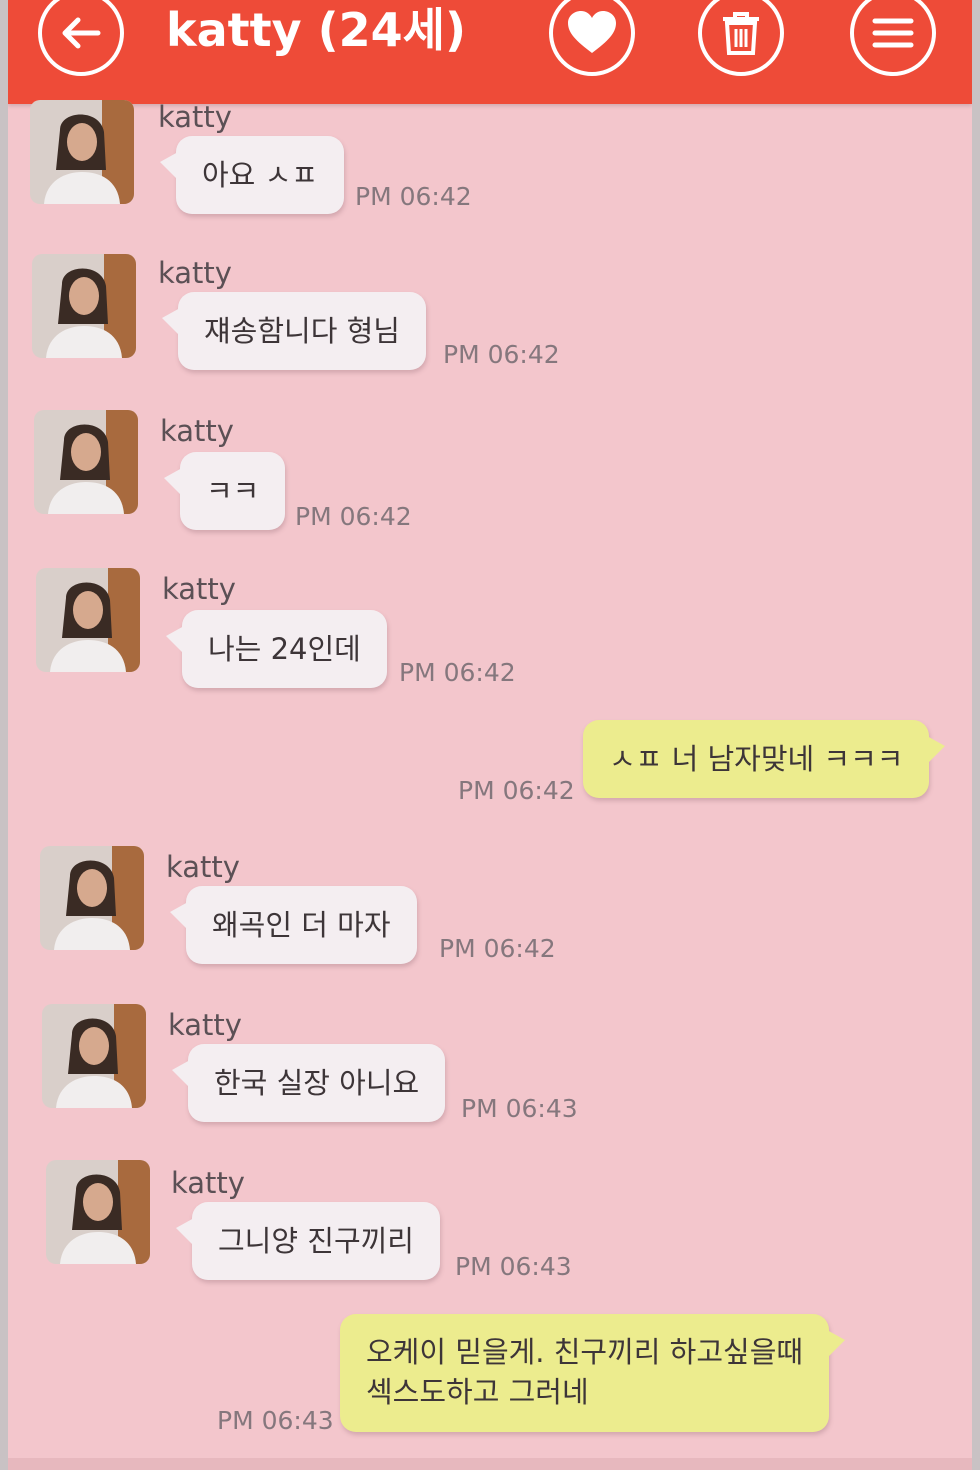 Image resolution: width=980 pixels, height=1470 pixels. Describe the element at coordinates (593, 1373) in the screenshot. I see `message-bubble: 오케이 믿을게. 친구끼리 하고싶을때 섹스도하고 그러네` at that location.